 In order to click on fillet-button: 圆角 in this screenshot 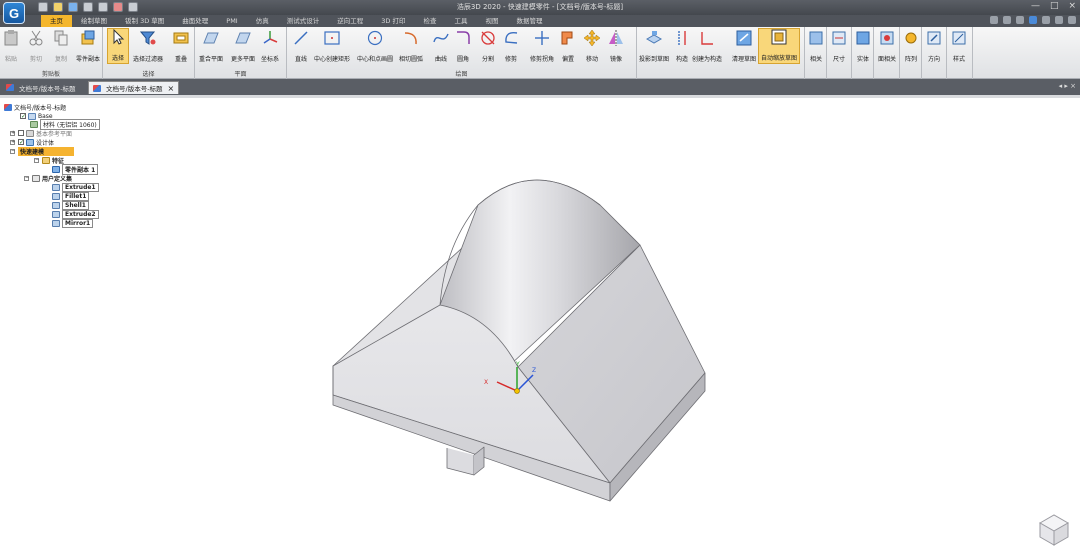, I will do `click(463, 46)`.